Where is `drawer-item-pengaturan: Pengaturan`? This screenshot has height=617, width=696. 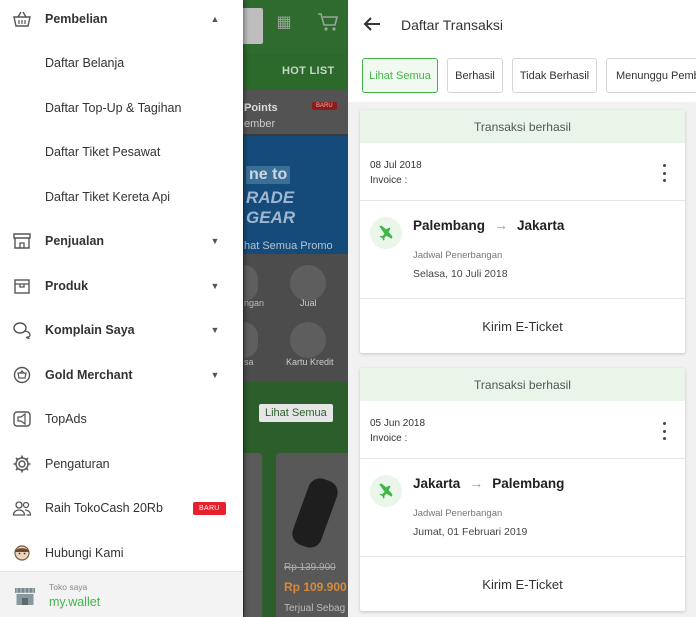
drawer-item-pengaturan: Pengaturan is located at coordinates (121, 464).